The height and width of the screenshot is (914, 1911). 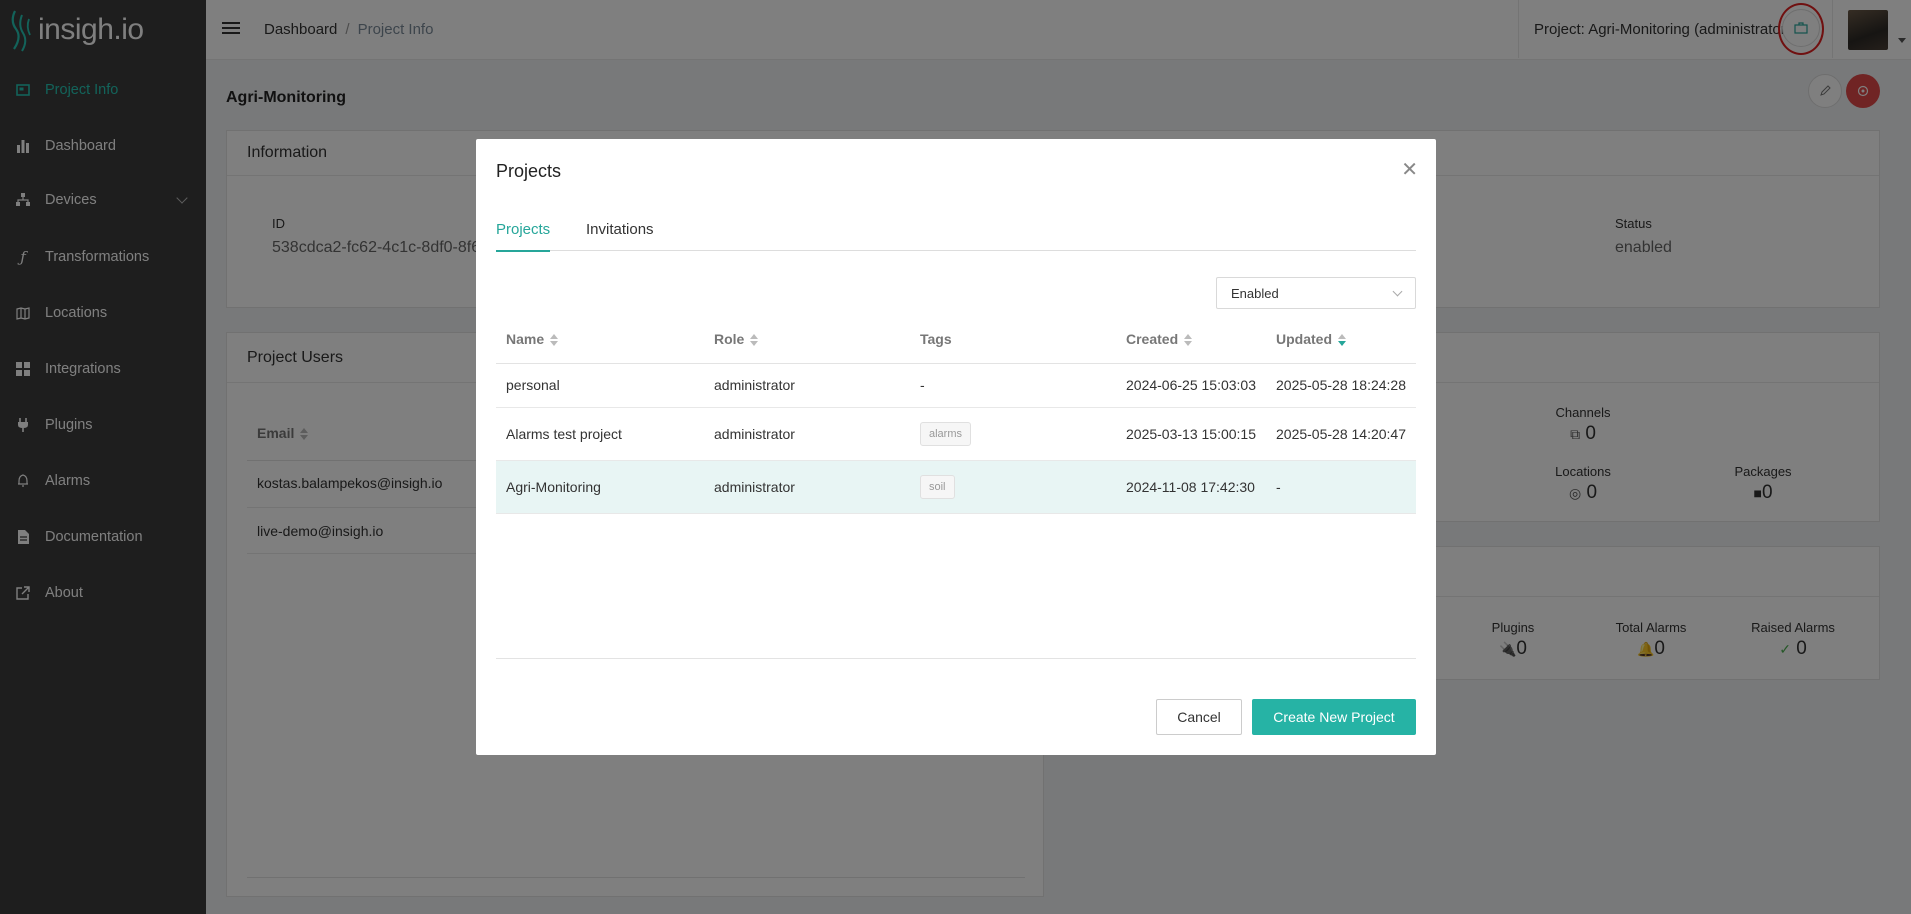 I want to click on project-tags: soil, so click(x=1013, y=487).